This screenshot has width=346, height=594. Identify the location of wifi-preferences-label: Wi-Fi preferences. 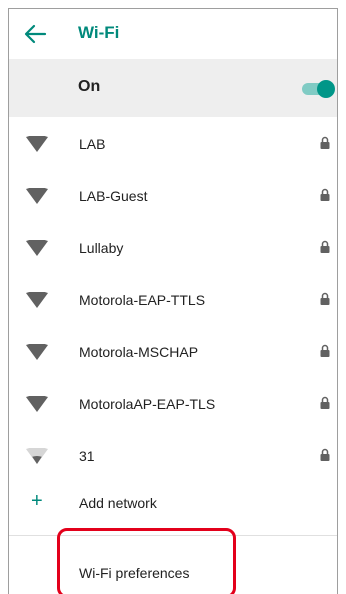
(134, 573).